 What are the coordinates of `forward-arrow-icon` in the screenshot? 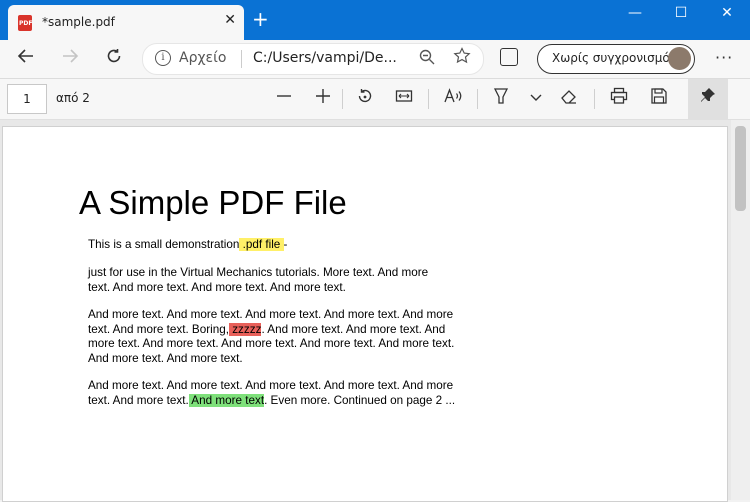 It's located at (71, 56).